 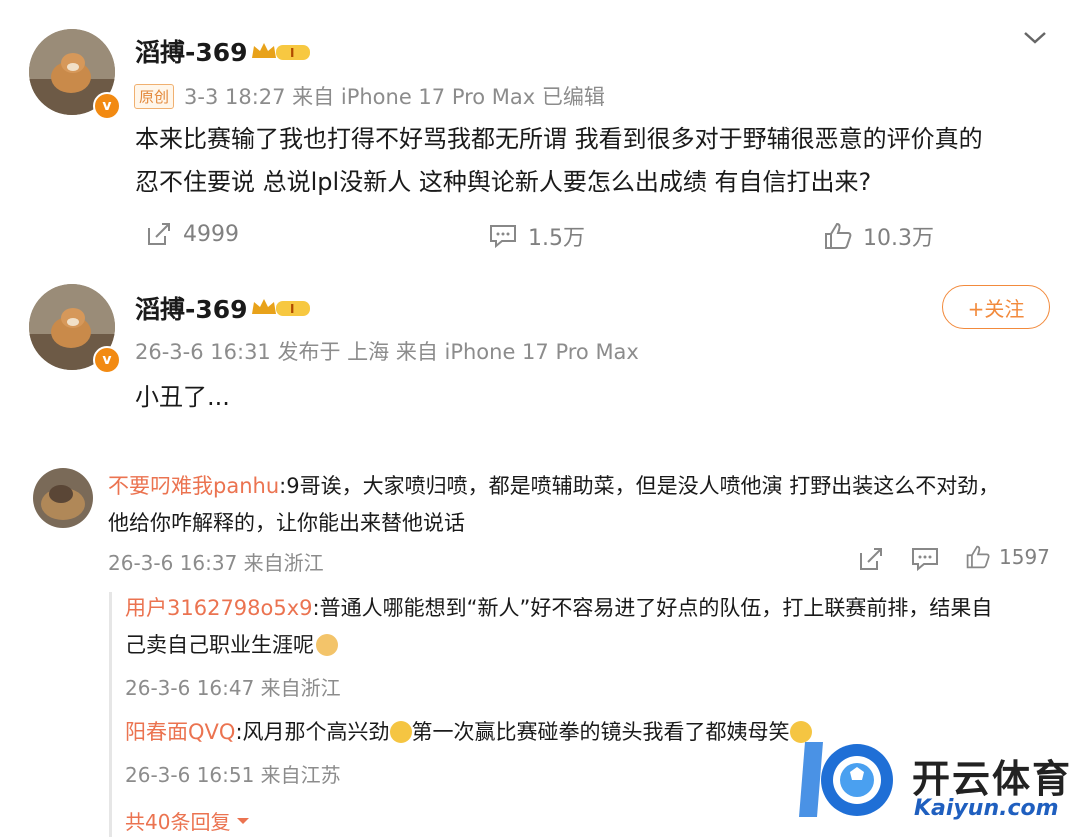 What do you see at coordinates (312, 732) in the screenshot?
I see `reply-body: :风月那个高兴劲` at bounding box center [312, 732].